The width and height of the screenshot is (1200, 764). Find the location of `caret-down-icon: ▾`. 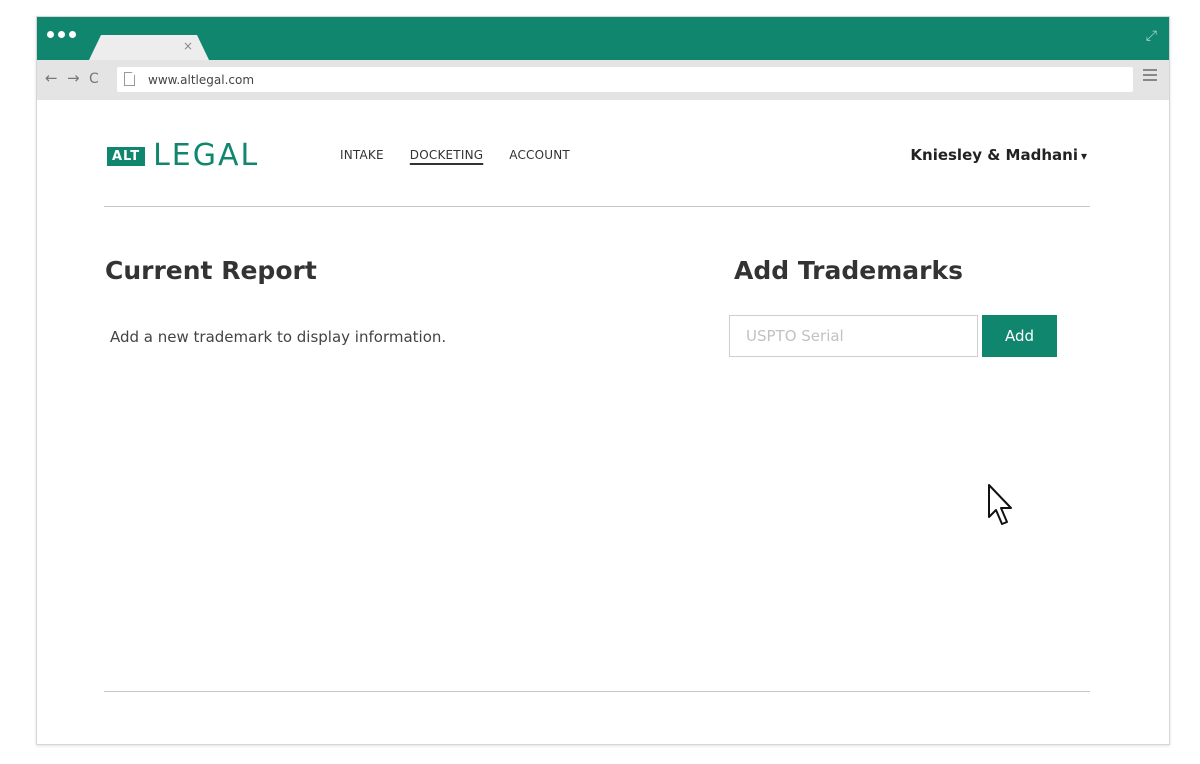

caret-down-icon: ▾ is located at coordinates (1083, 156).